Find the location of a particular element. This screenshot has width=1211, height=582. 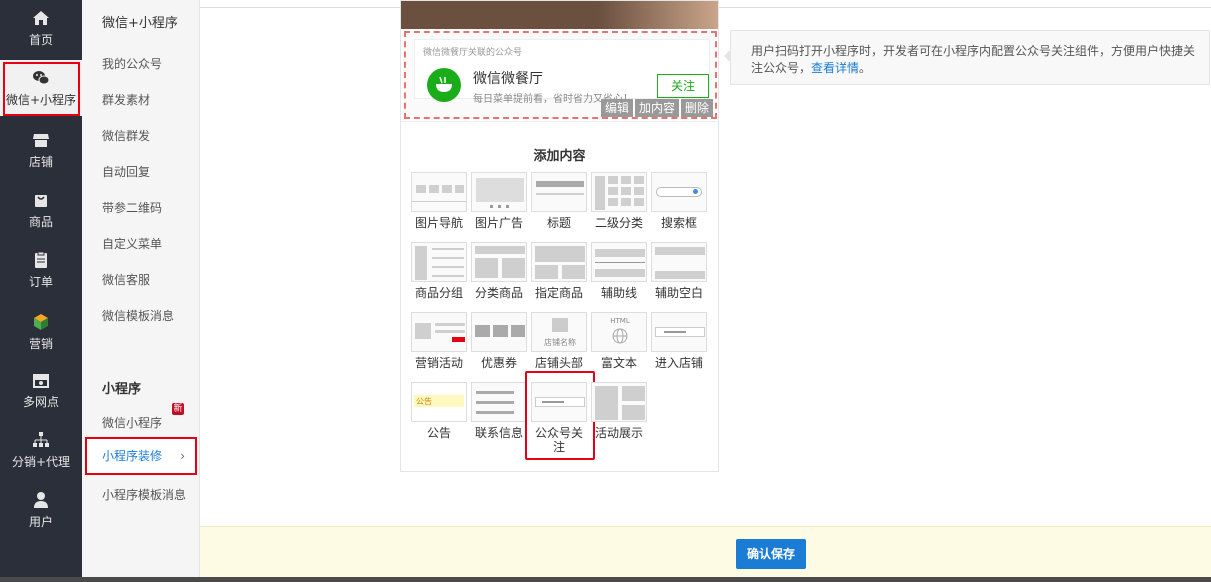

bowl-logo-icon is located at coordinates (444, 85).